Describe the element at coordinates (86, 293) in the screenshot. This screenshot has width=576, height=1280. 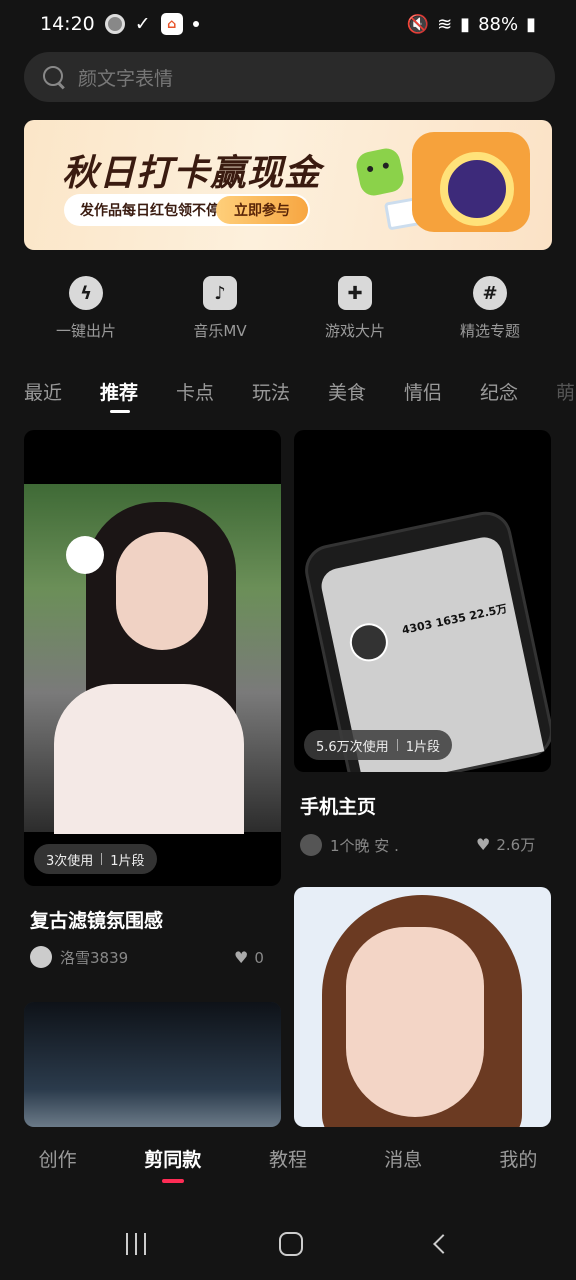
I see `lightning-icon: ϟ` at that location.